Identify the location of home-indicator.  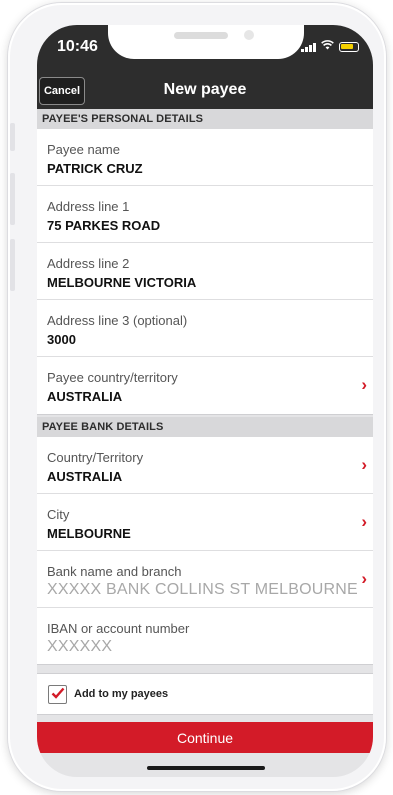
(206, 768).